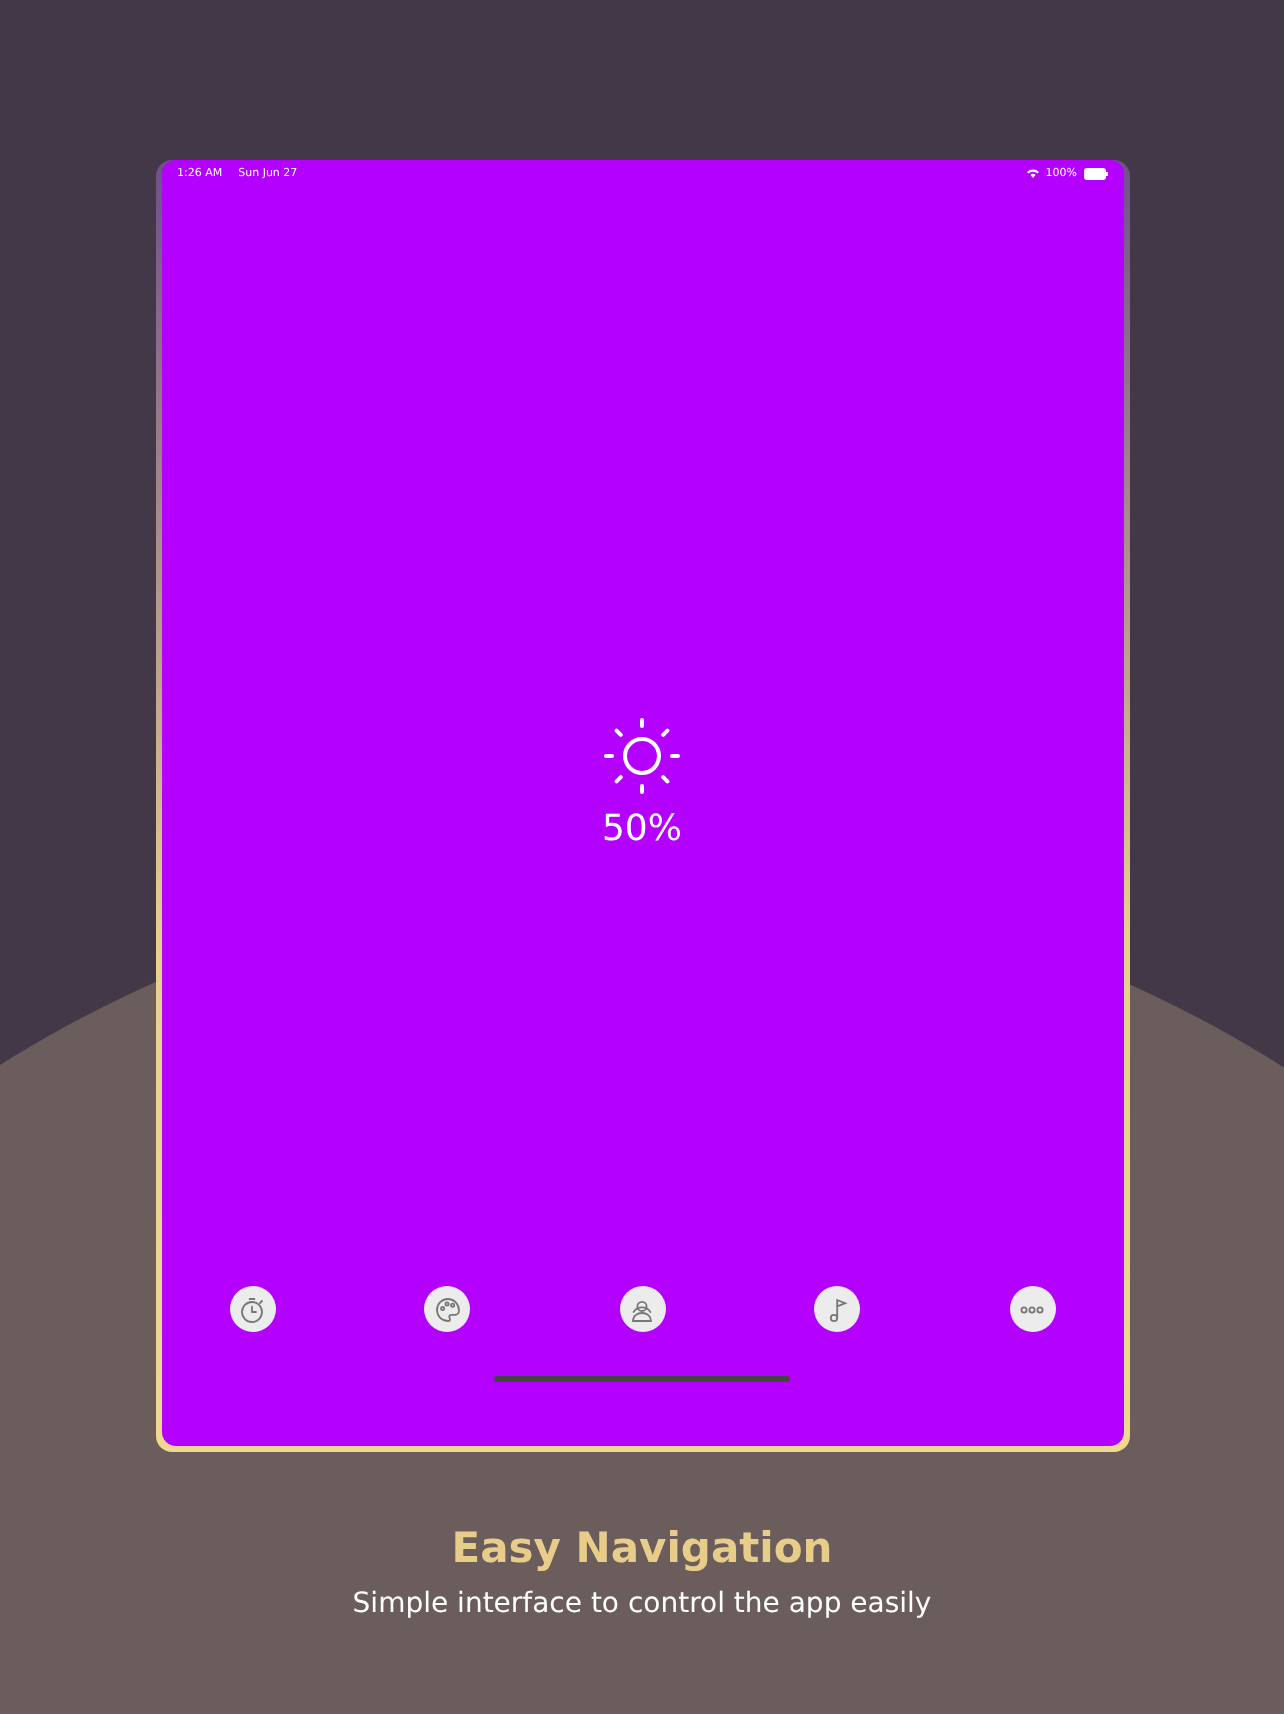  What do you see at coordinates (837, 1309) in the screenshot?
I see `music-button` at bounding box center [837, 1309].